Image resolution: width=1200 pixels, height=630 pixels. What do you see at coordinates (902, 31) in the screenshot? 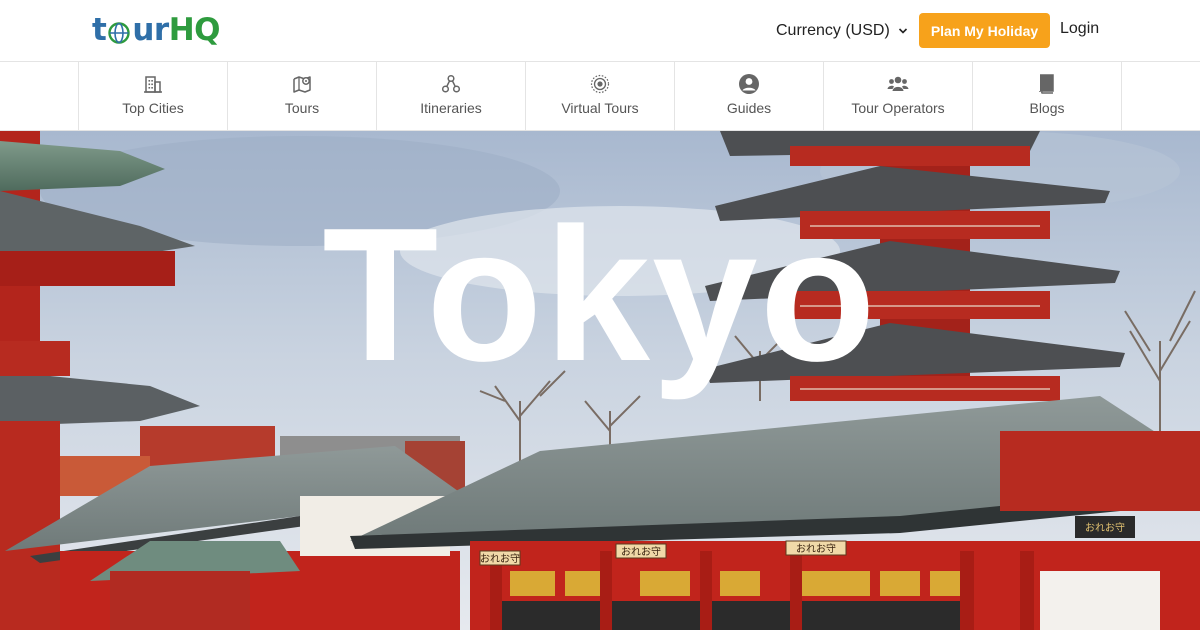
I see `chevron-down-icon` at bounding box center [902, 31].